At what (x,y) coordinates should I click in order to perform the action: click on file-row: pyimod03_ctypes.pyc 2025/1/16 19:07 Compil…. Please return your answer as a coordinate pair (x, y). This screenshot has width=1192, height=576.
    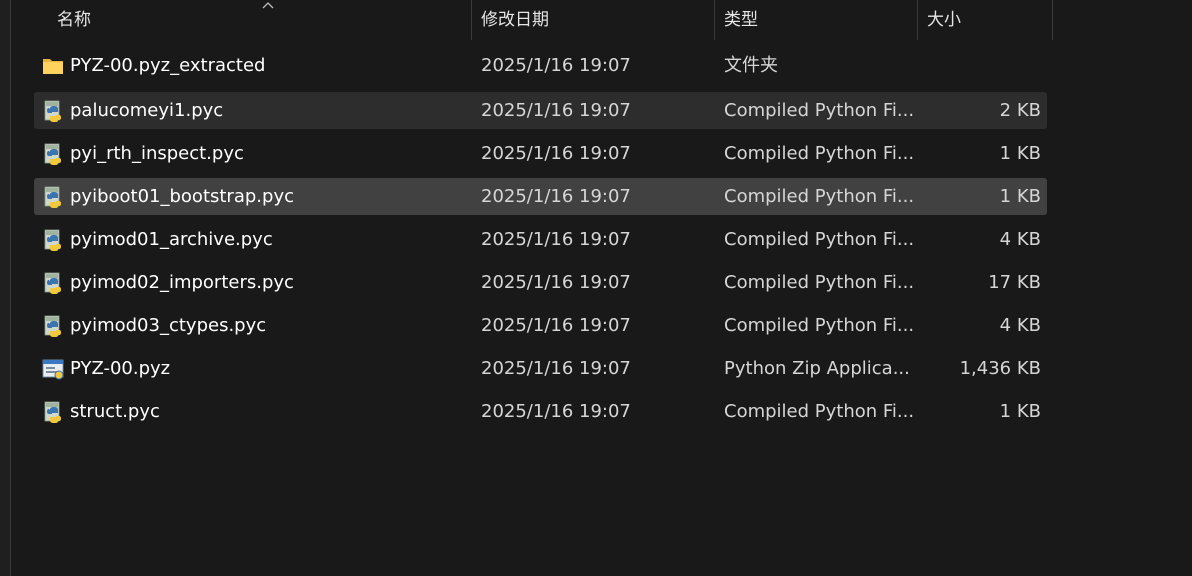
    Looking at the image, I should click on (540, 325).